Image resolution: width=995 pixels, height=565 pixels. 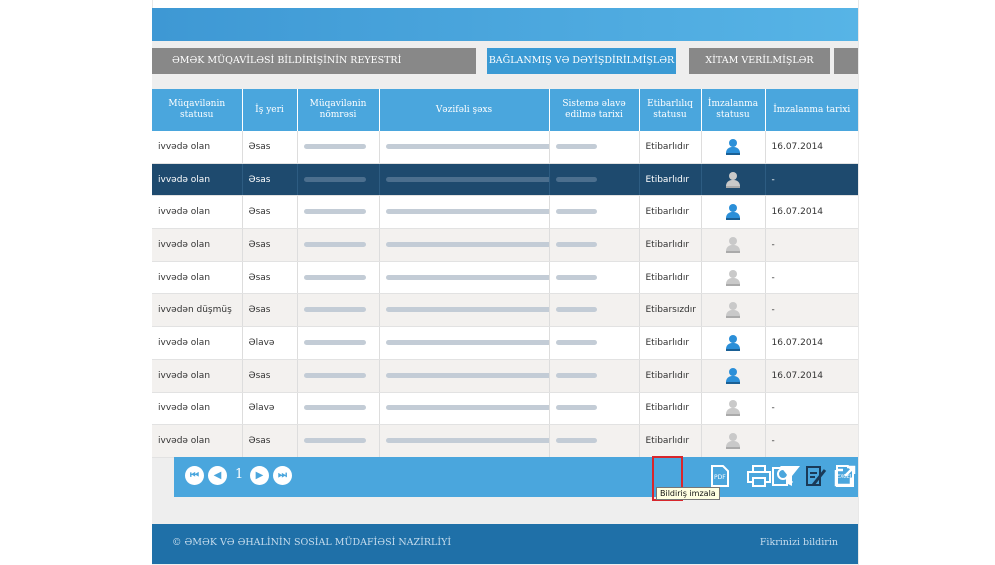 I want to click on first-page-button: ⏮, so click(x=194, y=475).